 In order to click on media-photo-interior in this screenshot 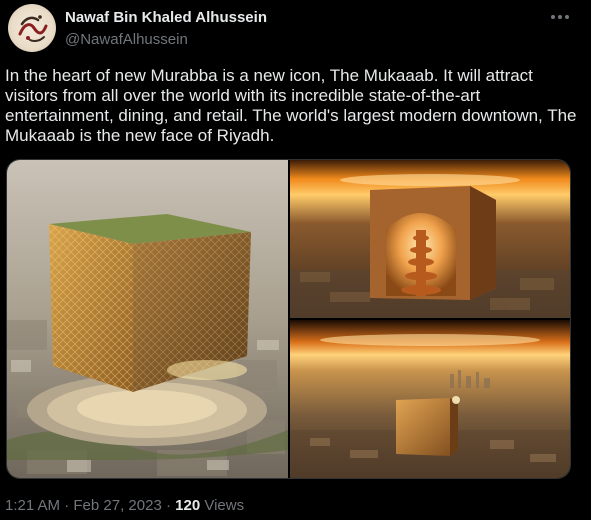, I will do `click(430, 239)`.